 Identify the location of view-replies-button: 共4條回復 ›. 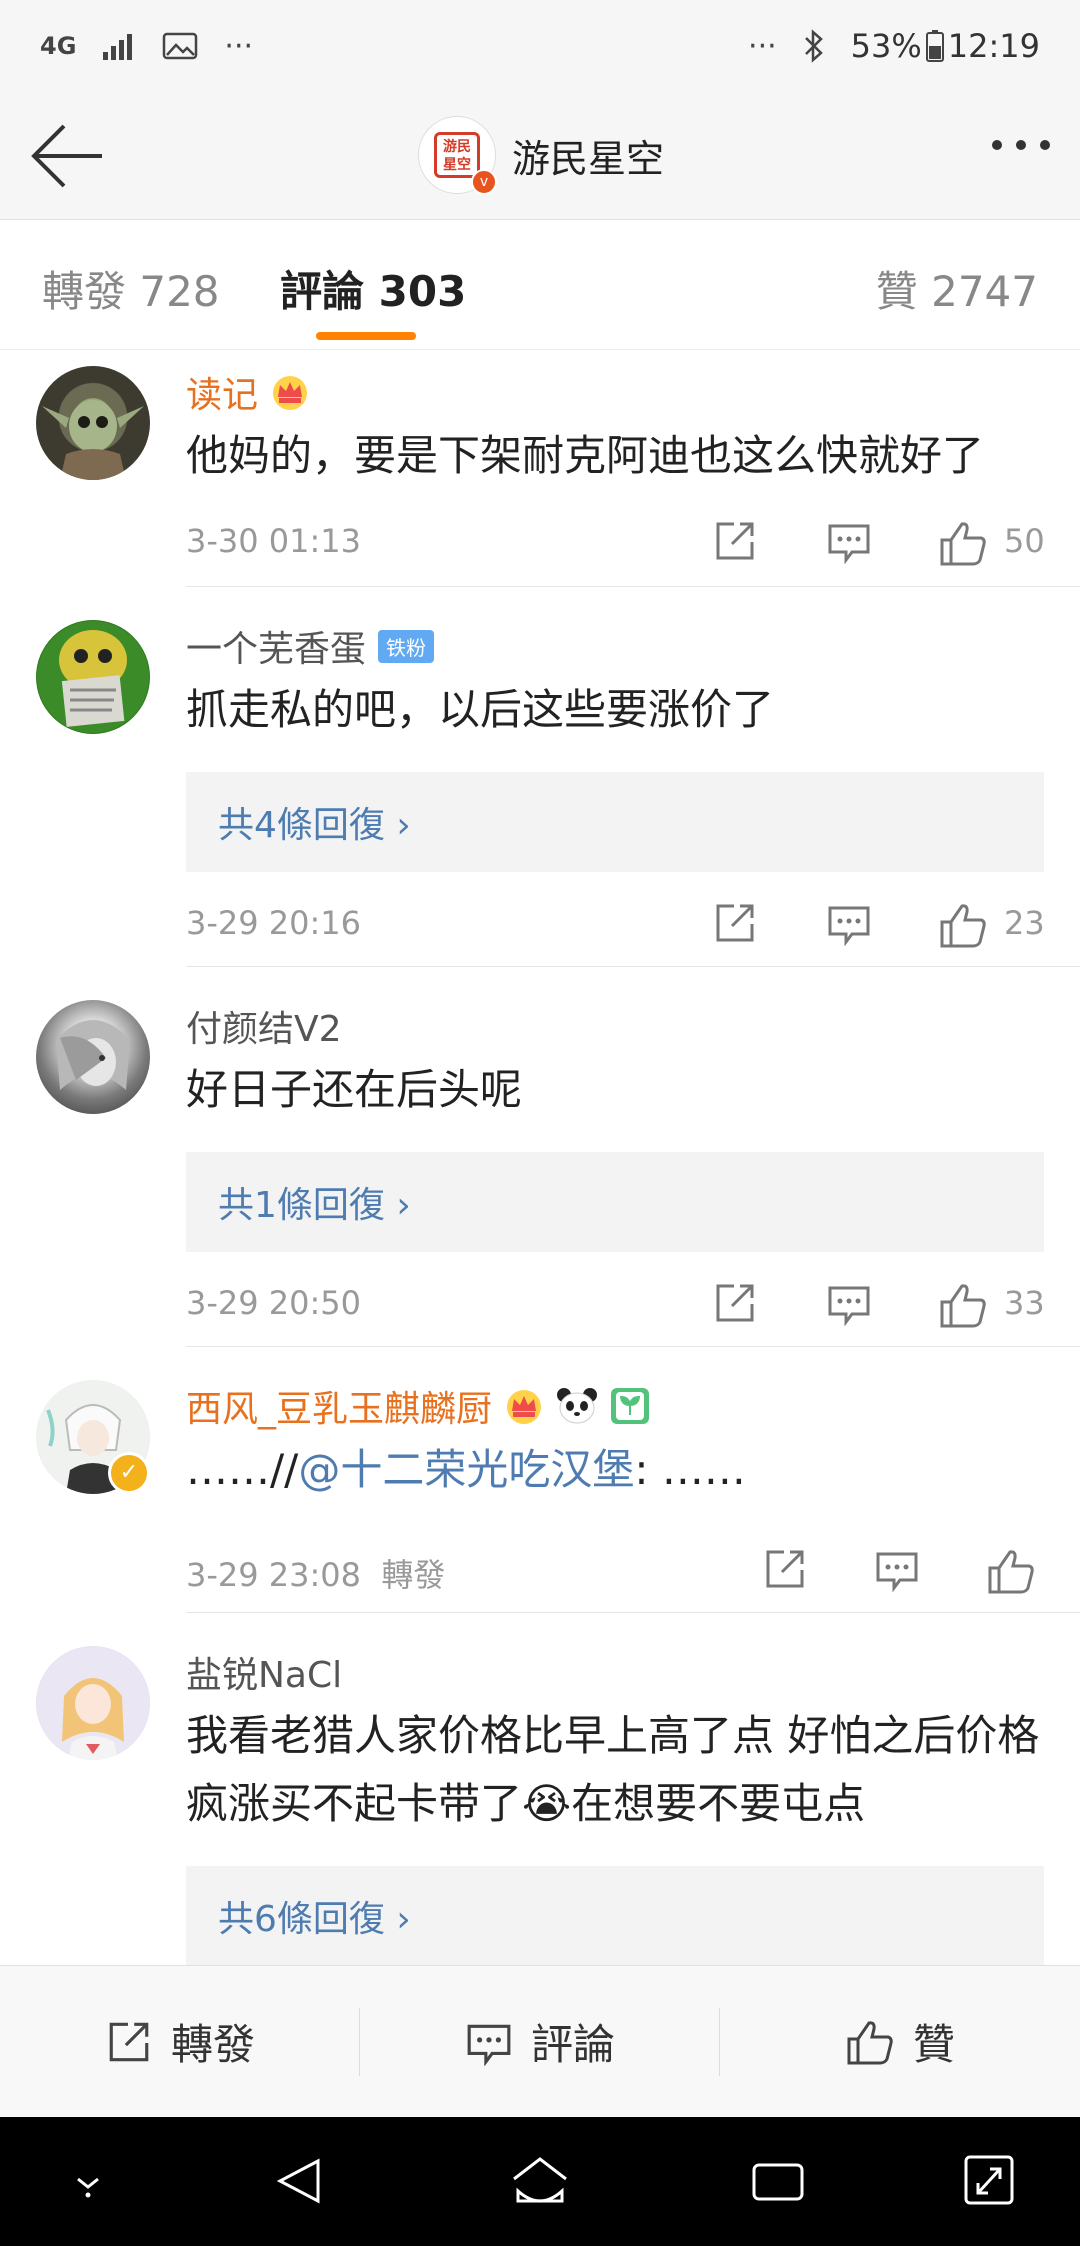
(615, 822).